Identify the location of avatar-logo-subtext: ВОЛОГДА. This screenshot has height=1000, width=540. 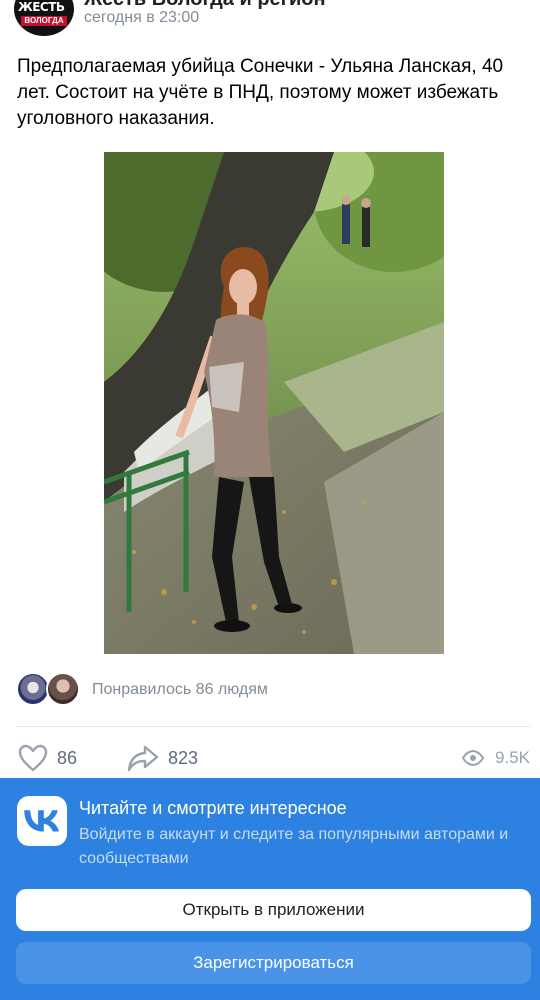
(44, 21).